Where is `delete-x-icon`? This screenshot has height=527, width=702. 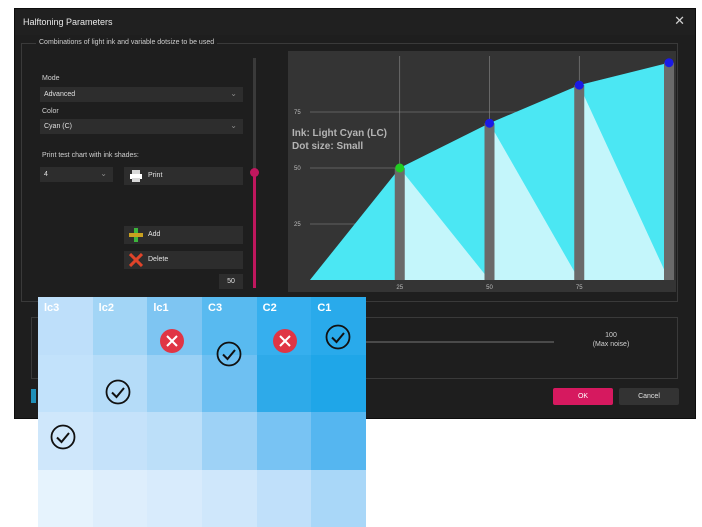 delete-x-icon is located at coordinates (136, 260).